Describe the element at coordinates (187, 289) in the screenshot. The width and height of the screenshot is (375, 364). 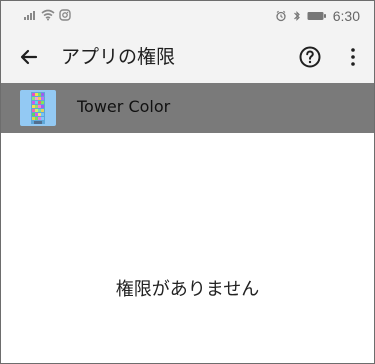
I see `empty-permissions-message: 権限がありません` at that location.